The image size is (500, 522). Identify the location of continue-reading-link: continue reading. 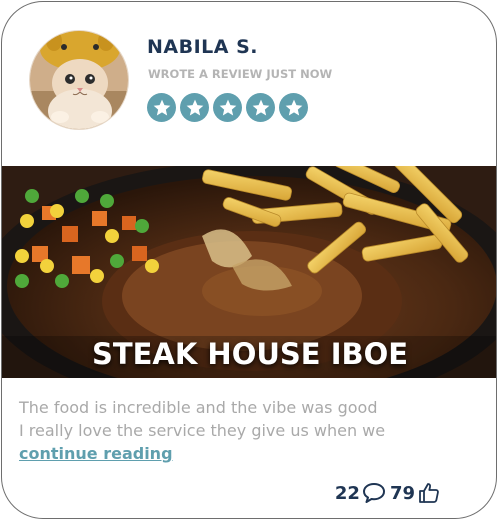
(96, 453).